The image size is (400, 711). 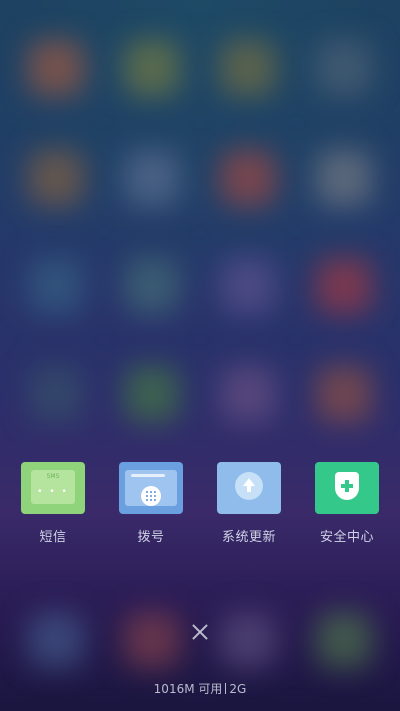 I want to click on recent-app-label: 安全中心, so click(x=346, y=537).